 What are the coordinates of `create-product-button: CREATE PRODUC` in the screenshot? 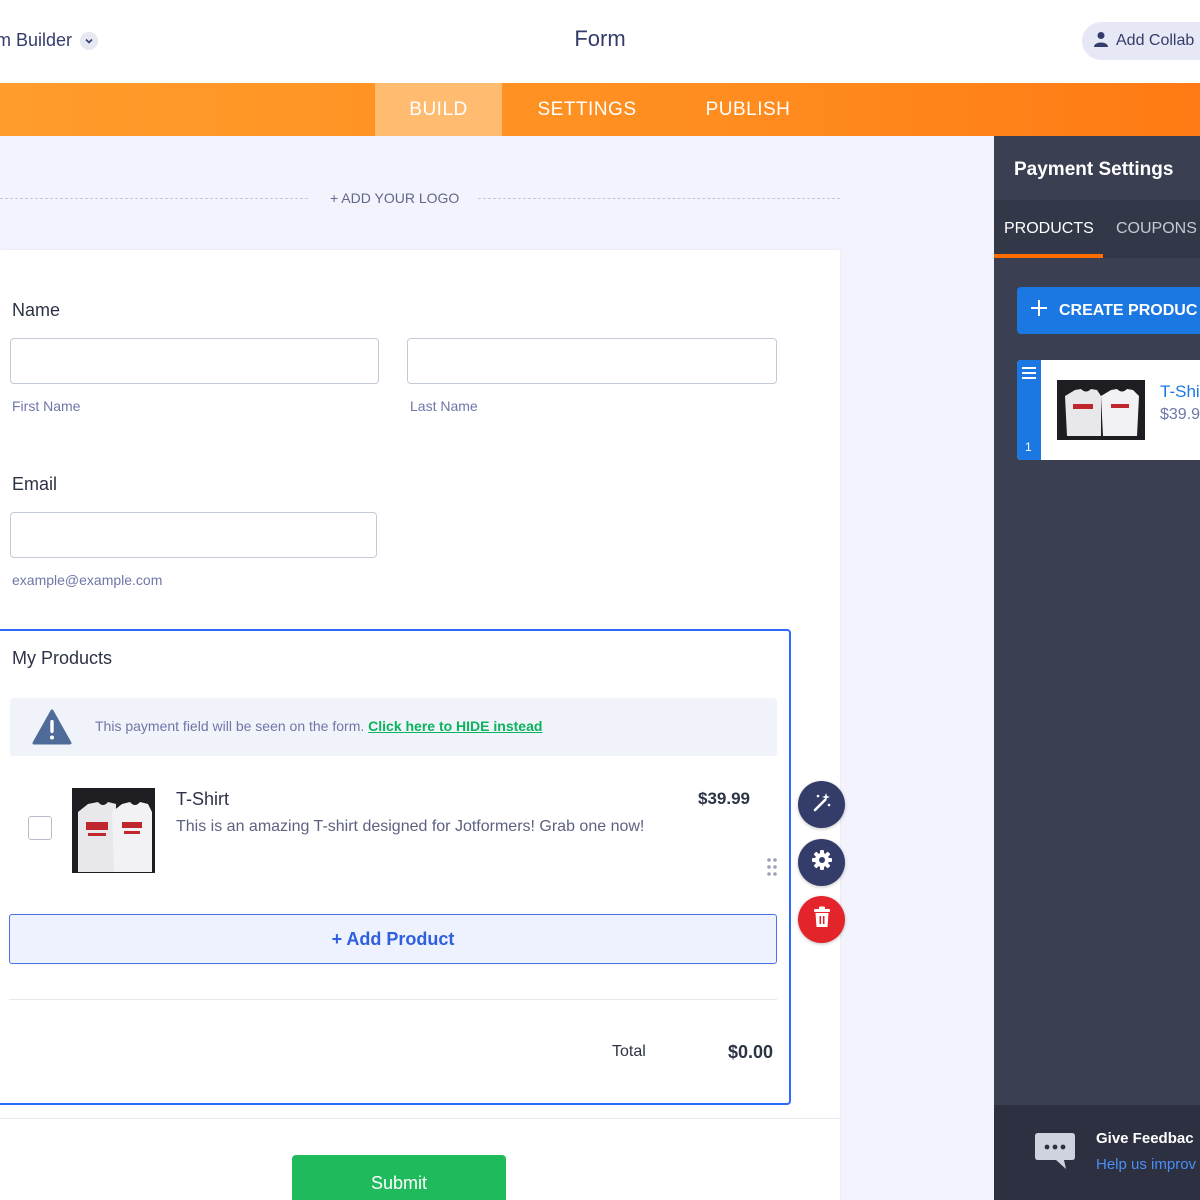 It's located at (1108, 310).